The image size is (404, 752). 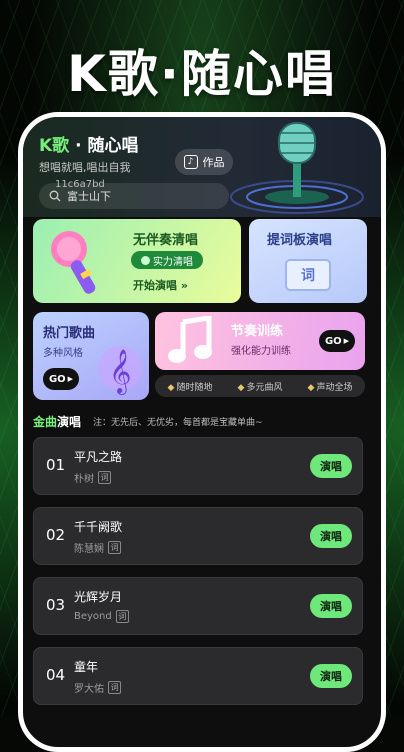 I want to click on microphone-icon, so click(x=73, y=262).